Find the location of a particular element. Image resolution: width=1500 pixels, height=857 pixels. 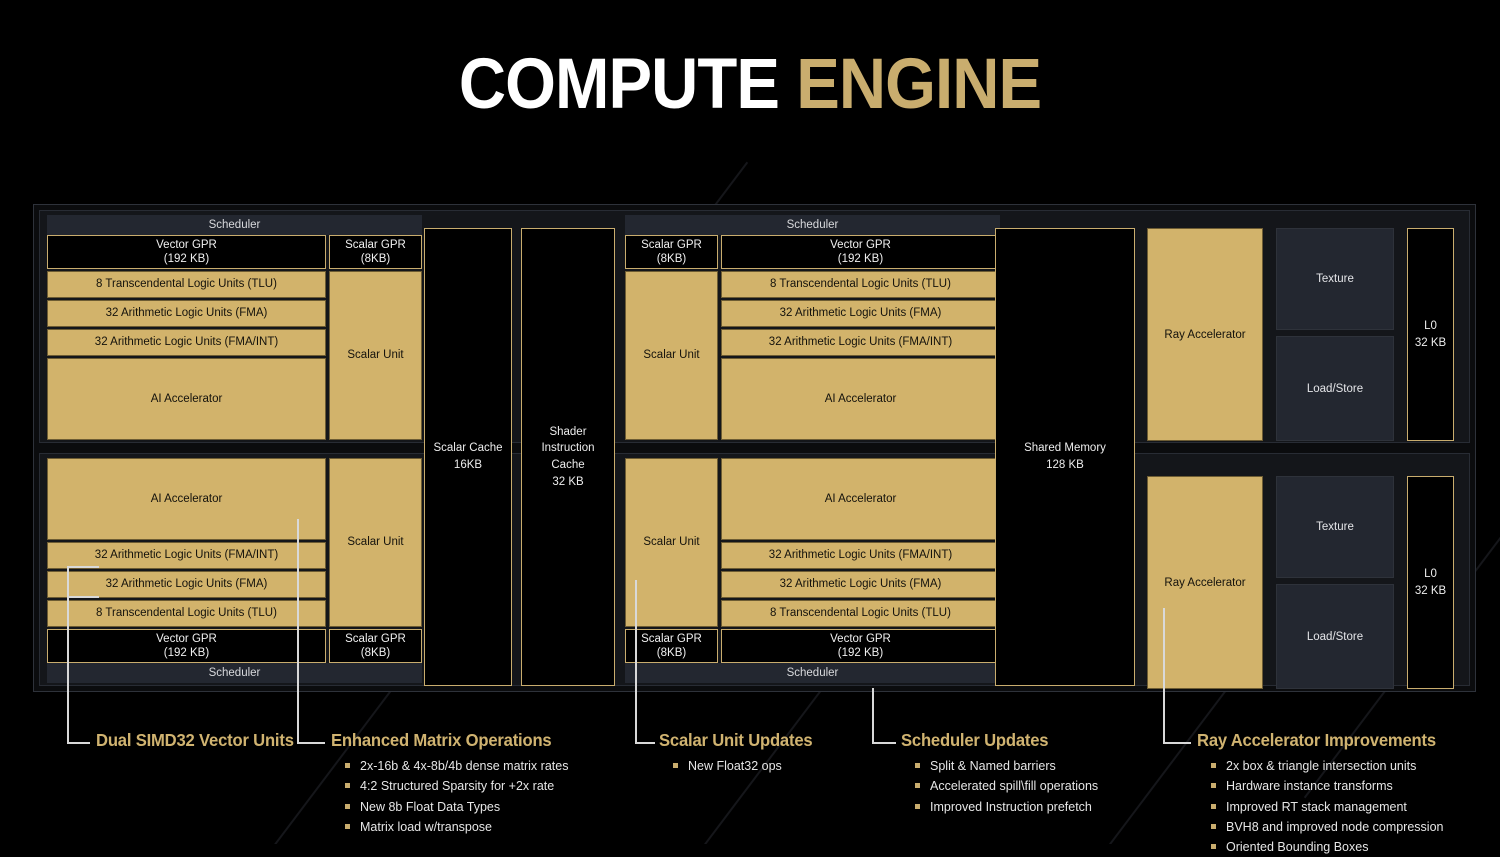

callout-heading: Ray Accelerator Improvements is located at coordinates (1316, 740).